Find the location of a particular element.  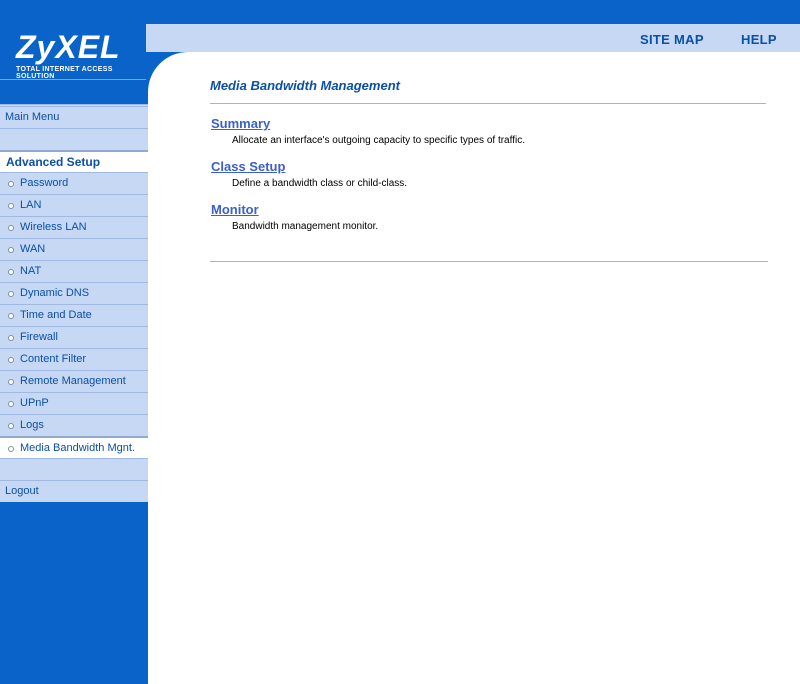

sidebar-item-label: Dynamic DNS is located at coordinates (55, 293).